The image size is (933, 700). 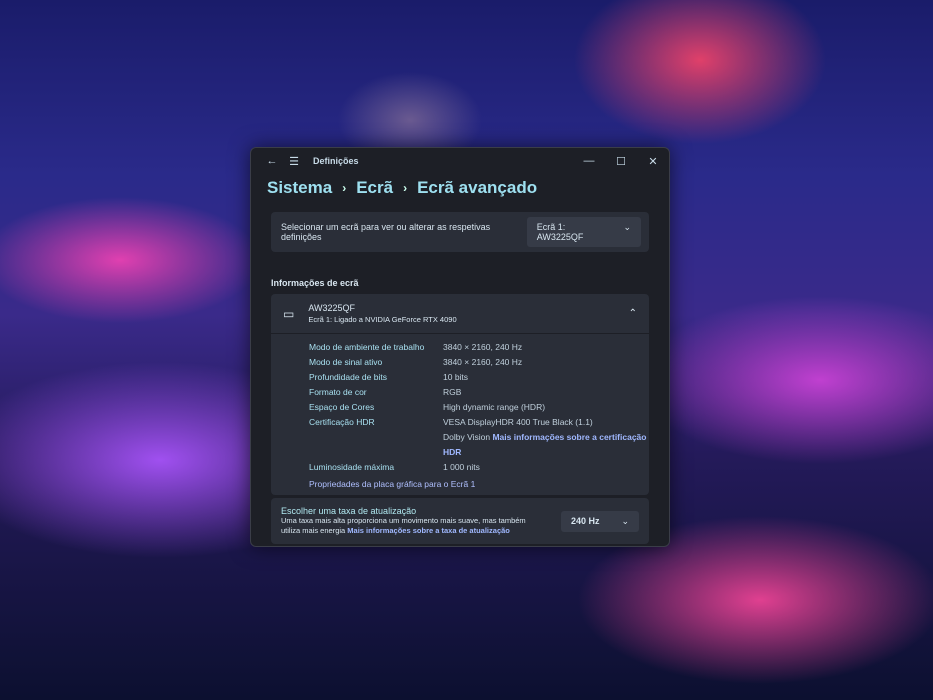 I want to click on display-subtitle: Ecrã 1: Ligado a NVIDIA GeForce RTX 4090, so click(x=382, y=319).